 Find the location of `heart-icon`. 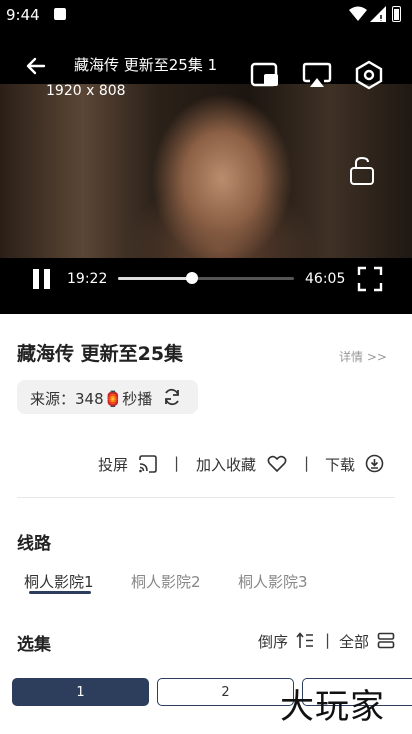

heart-icon is located at coordinates (277, 464).